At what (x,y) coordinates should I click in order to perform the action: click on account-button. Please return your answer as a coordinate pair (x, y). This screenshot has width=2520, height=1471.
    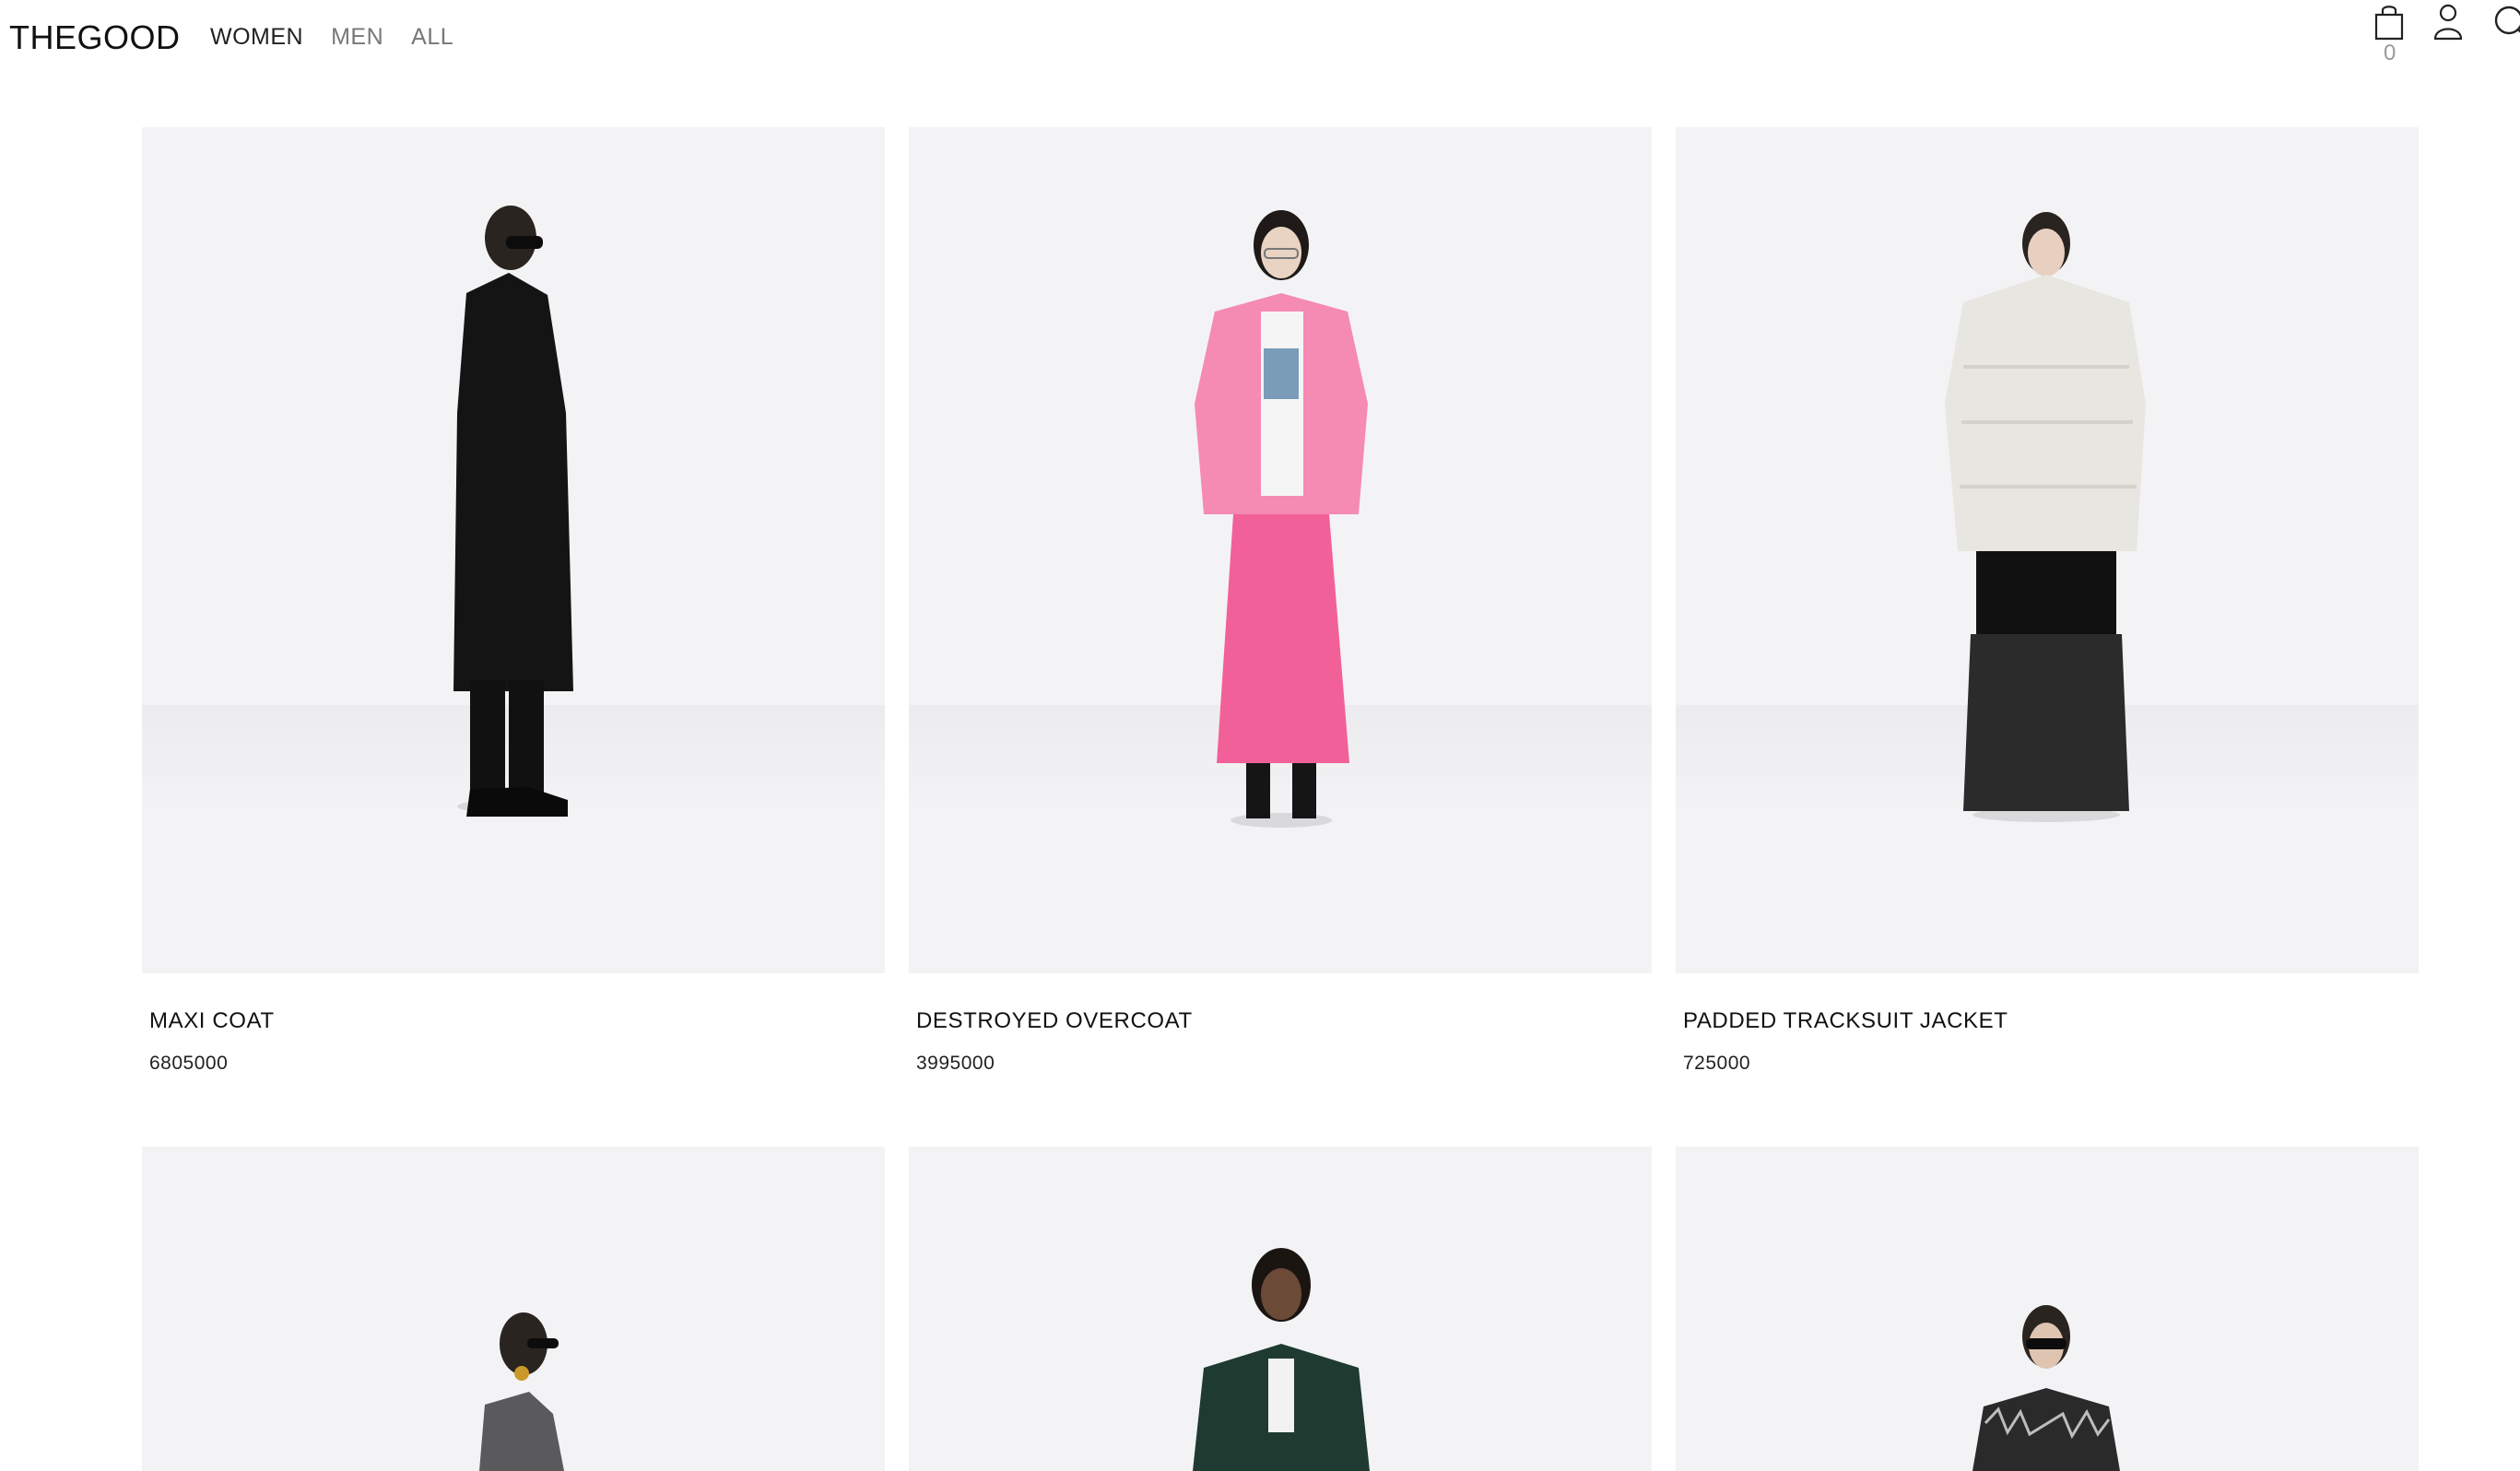
    Looking at the image, I should click on (2448, 22).